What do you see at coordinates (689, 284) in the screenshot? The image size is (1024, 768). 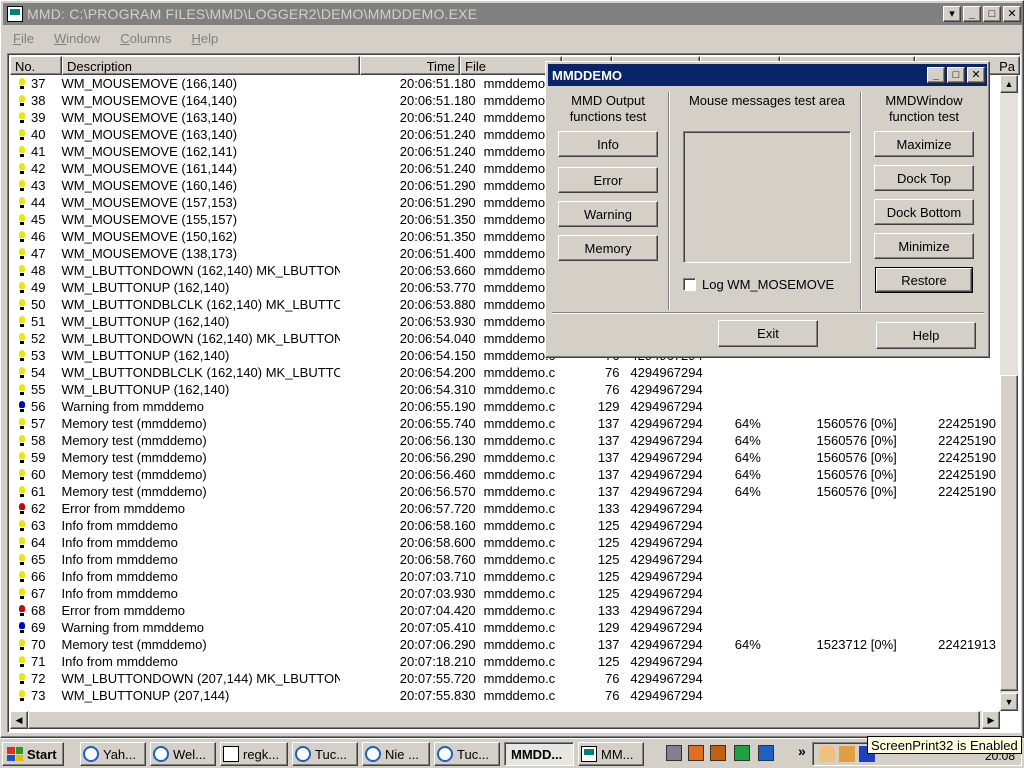 I see `checkbox-box` at bounding box center [689, 284].